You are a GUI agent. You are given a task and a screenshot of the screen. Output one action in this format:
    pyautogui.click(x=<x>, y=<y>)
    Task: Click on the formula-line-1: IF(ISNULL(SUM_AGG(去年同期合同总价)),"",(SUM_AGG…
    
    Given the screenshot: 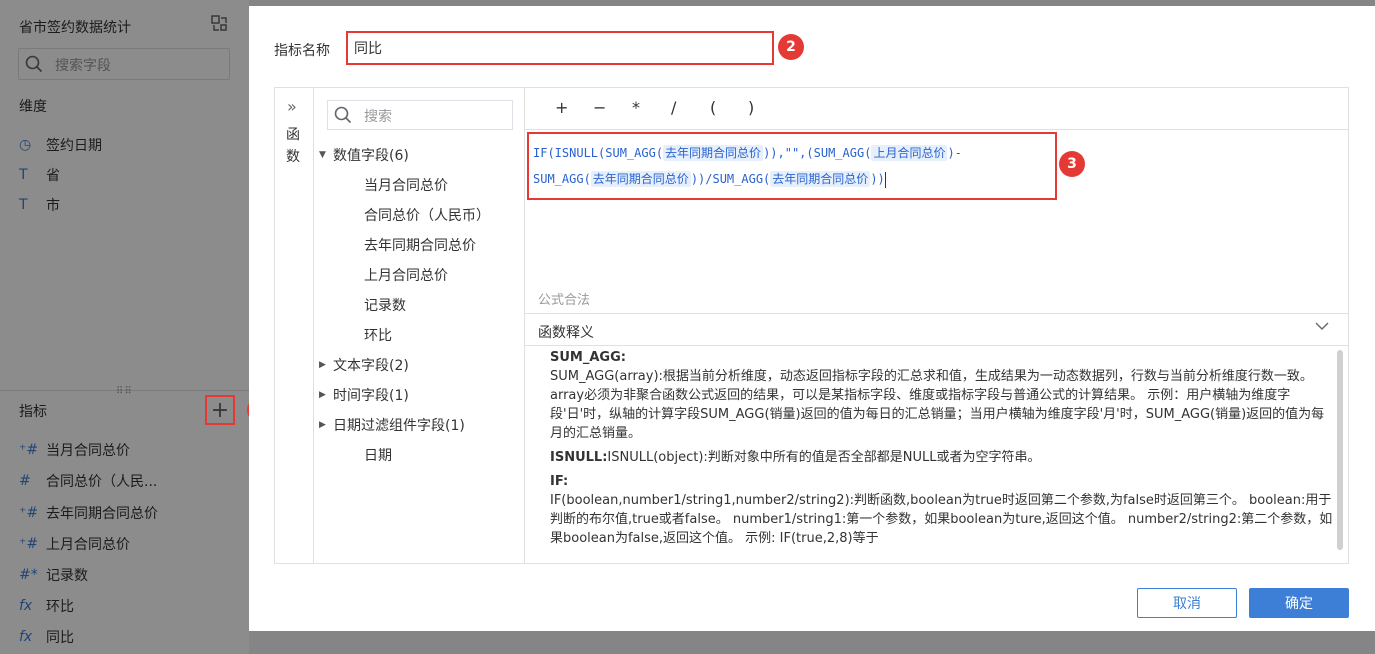 What is the action you would take?
    pyautogui.click(x=792, y=153)
    